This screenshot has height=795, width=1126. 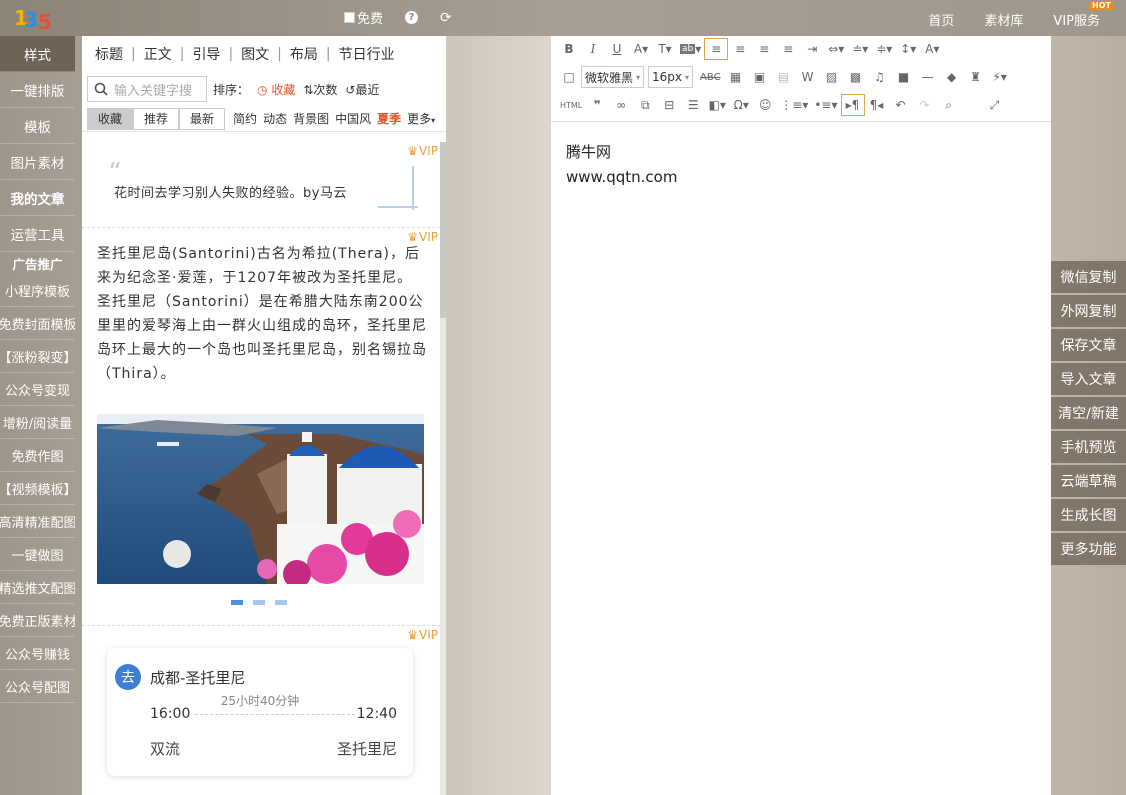 I want to click on nav-ad-item: 一键做图, so click(x=37, y=554).